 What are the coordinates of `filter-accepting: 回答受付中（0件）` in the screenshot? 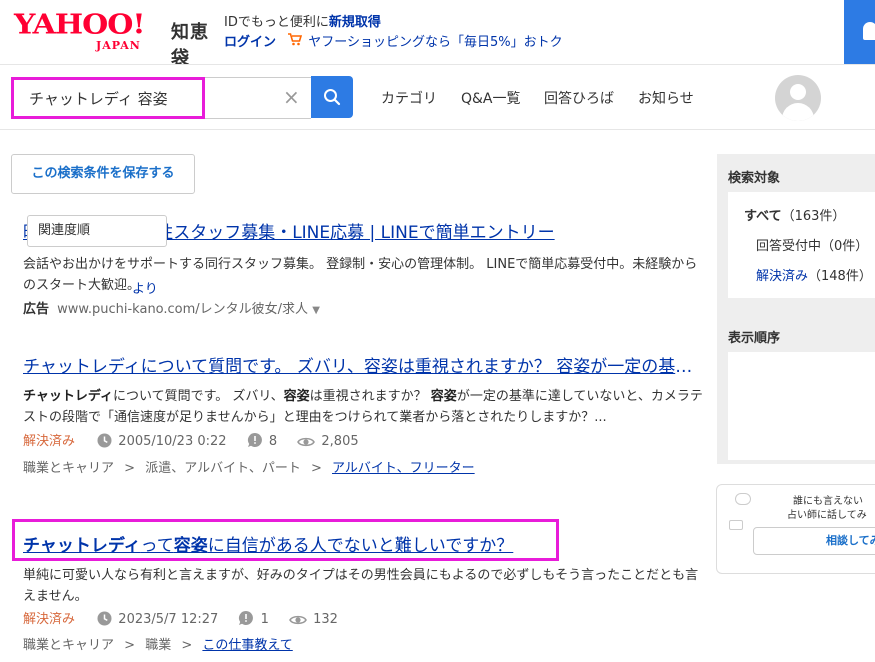 It's located at (812, 244).